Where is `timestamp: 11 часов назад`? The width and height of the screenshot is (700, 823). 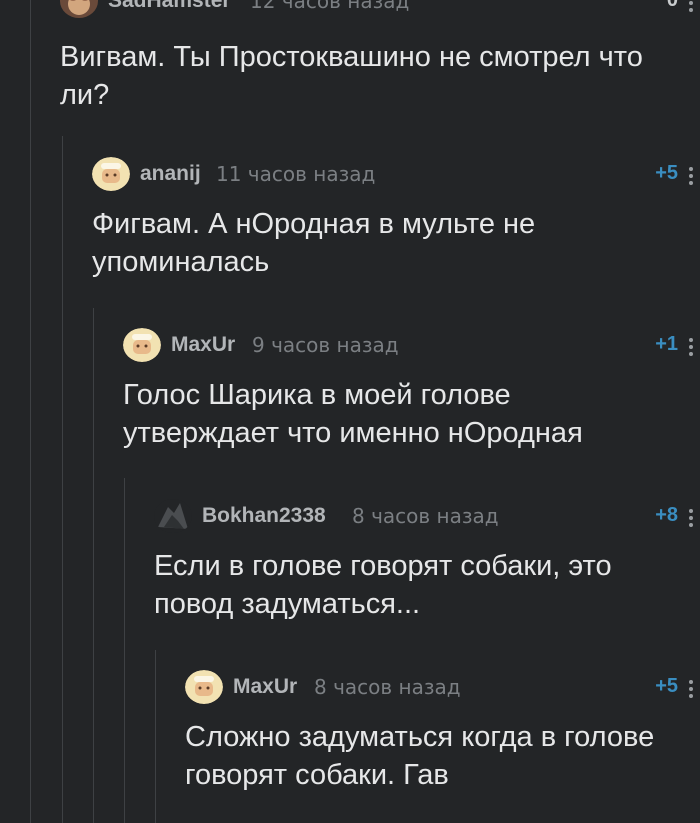 timestamp: 11 часов назад is located at coordinates (296, 174).